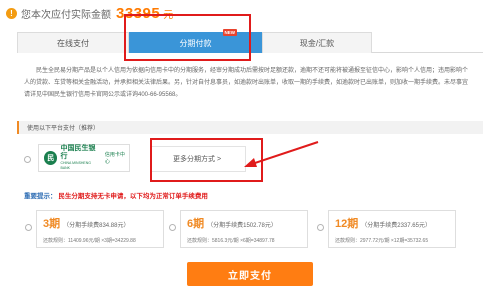 Image resolution: width=500 pixels, height=302 pixels. I want to click on minsheng-bank-card: 民 中国民生银行 CHINA MINSHENG BANK 信用卡中心, so click(84, 158).